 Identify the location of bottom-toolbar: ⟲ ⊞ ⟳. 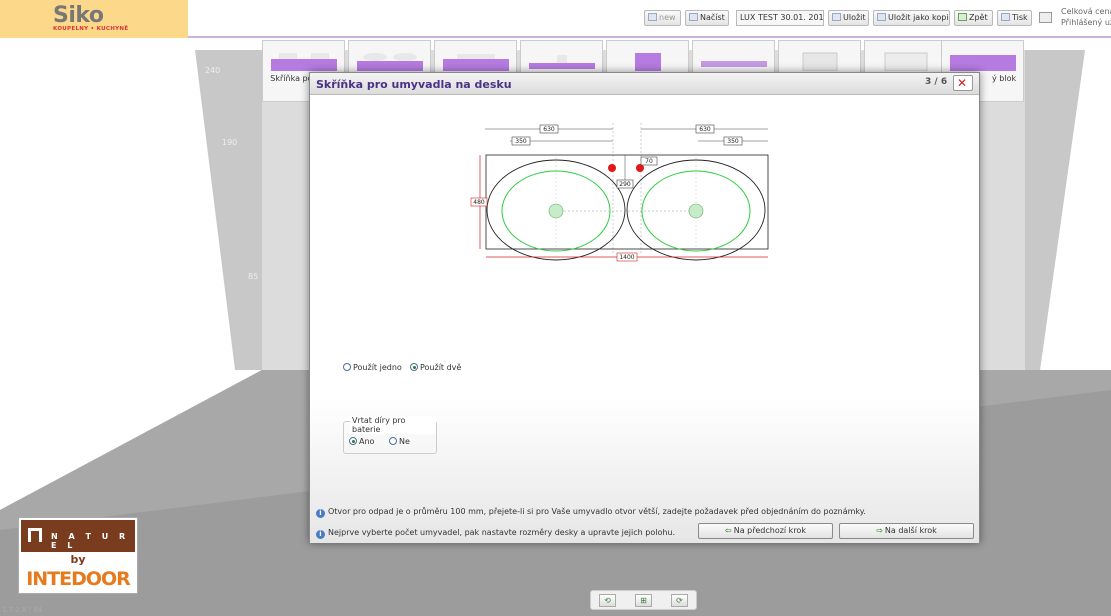
(643, 600).